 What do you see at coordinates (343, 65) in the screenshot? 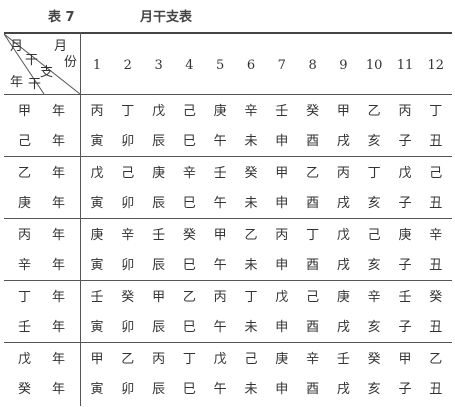
I see `month-header-9: 9` at bounding box center [343, 65].